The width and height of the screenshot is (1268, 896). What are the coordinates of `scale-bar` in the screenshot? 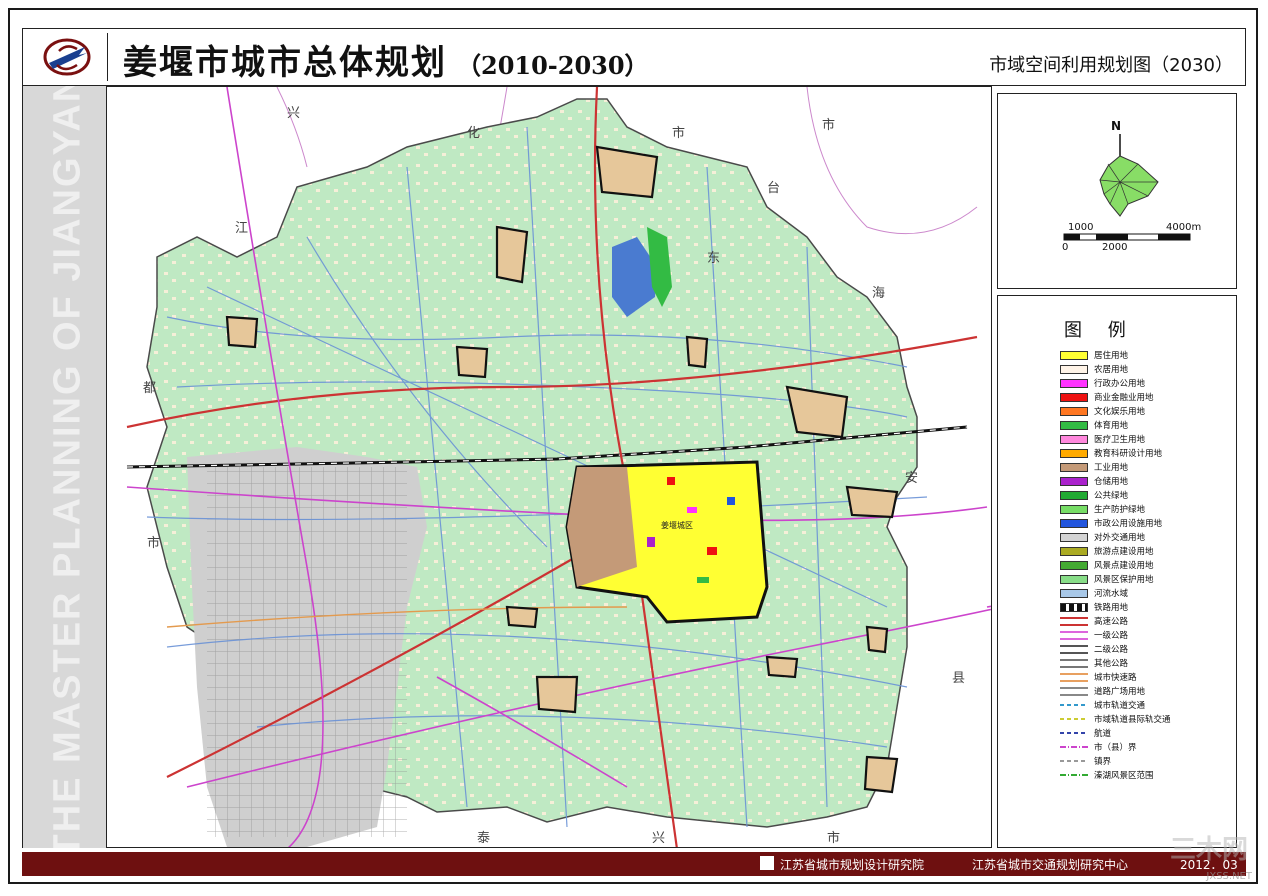 It's located at (1127, 237).